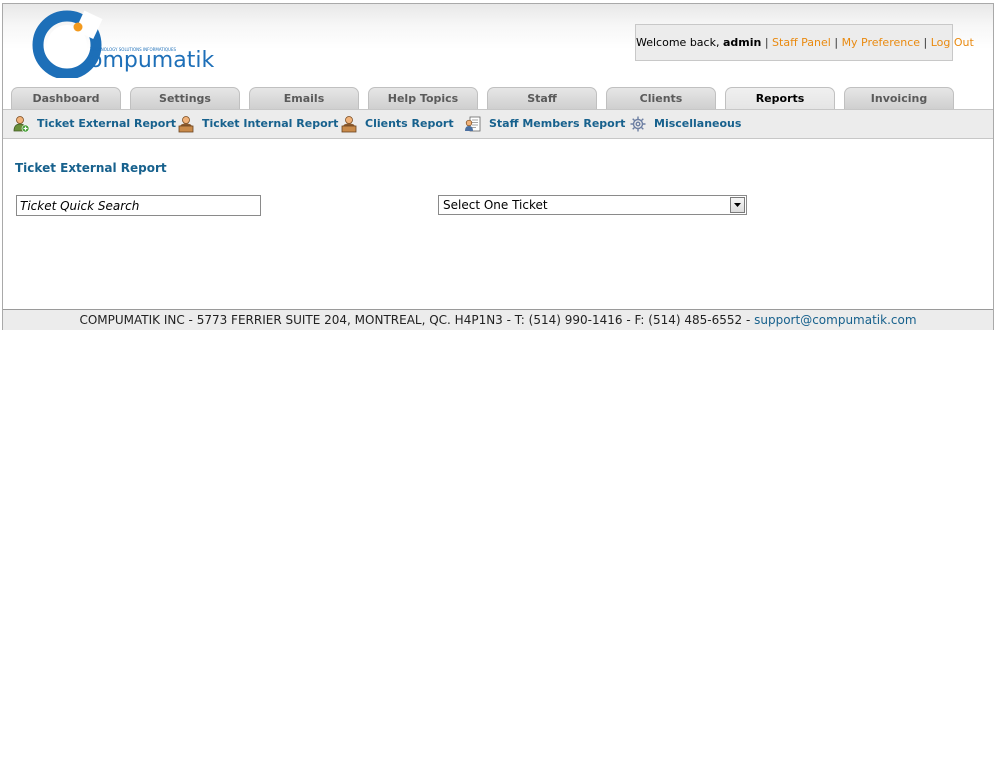 The height and width of the screenshot is (781, 998). I want to click on staff-panel-link: Staff Panel, so click(801, 42).